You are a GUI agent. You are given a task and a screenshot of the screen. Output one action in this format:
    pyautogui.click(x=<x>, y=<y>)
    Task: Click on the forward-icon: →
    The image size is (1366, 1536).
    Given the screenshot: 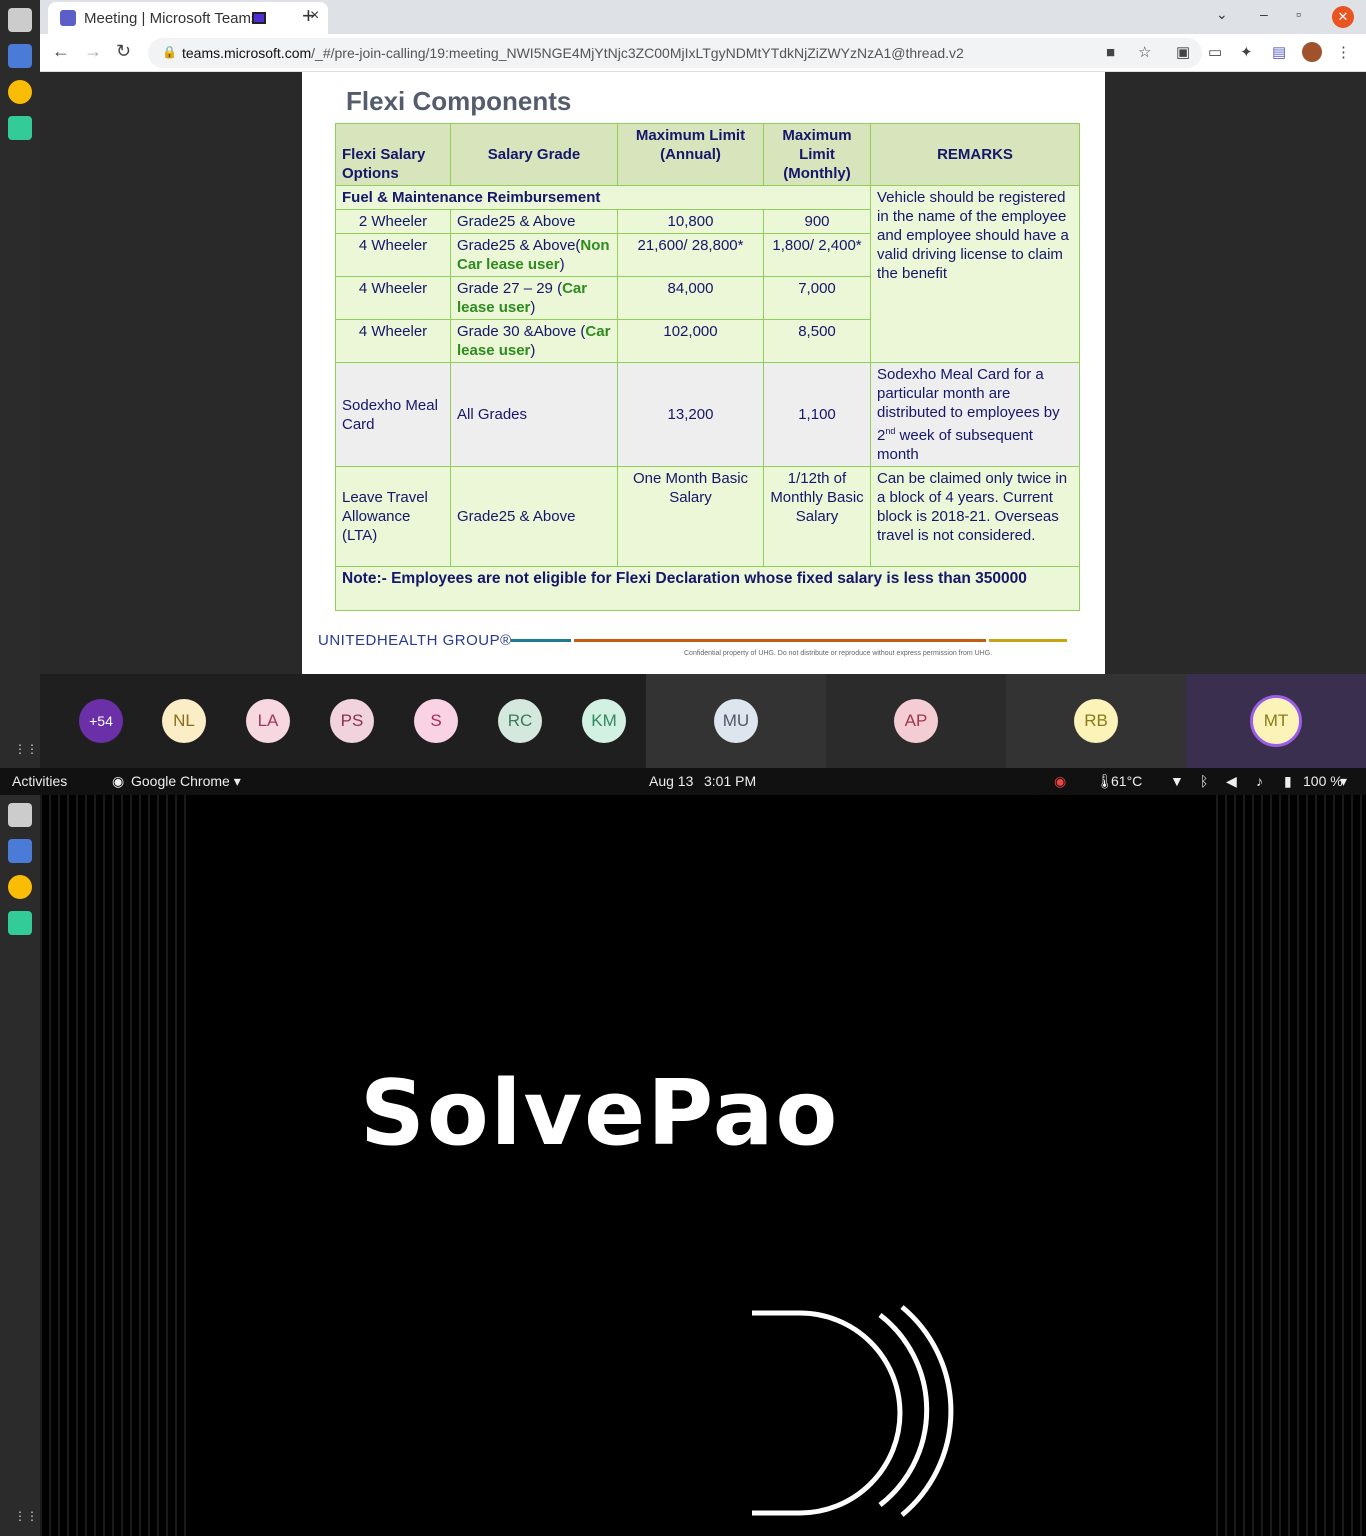 What is the action you would take?
    pyautogui.click(x=93, y=51)
    